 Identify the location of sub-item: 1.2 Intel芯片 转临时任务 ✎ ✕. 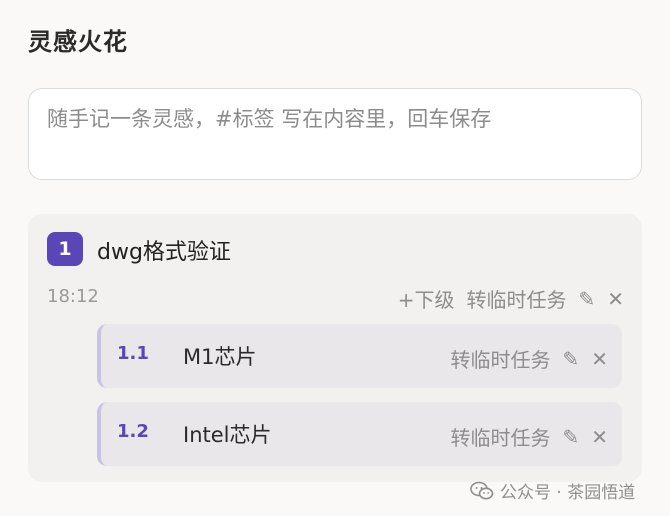
(359, 434).